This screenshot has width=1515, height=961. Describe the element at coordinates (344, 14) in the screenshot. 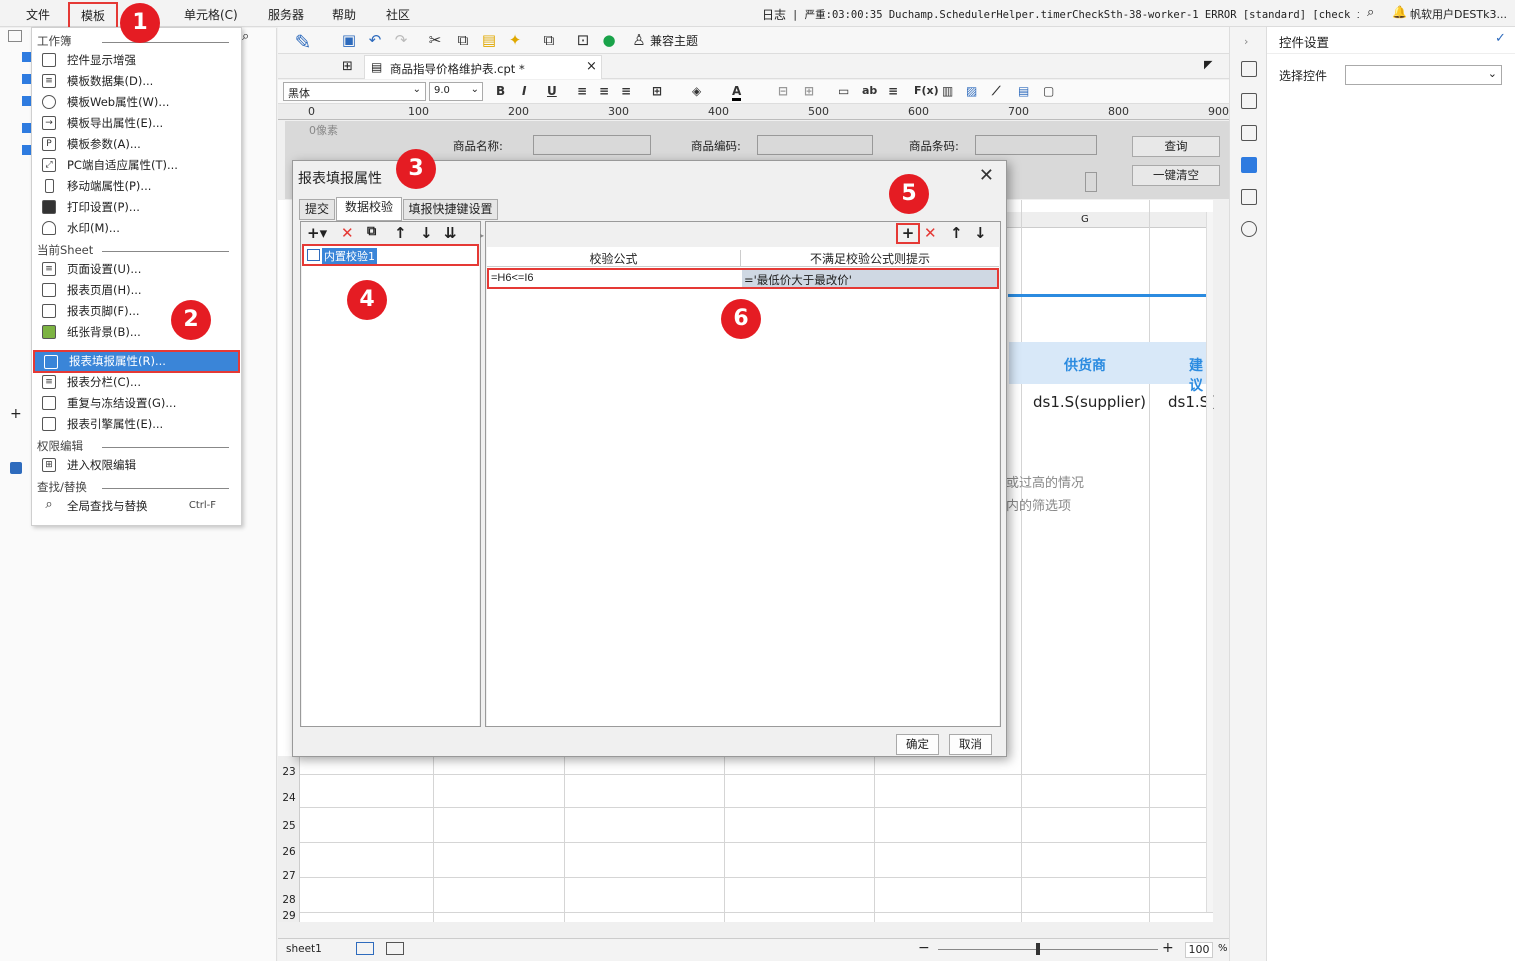

I see `menu-help: 帮助` at that location.